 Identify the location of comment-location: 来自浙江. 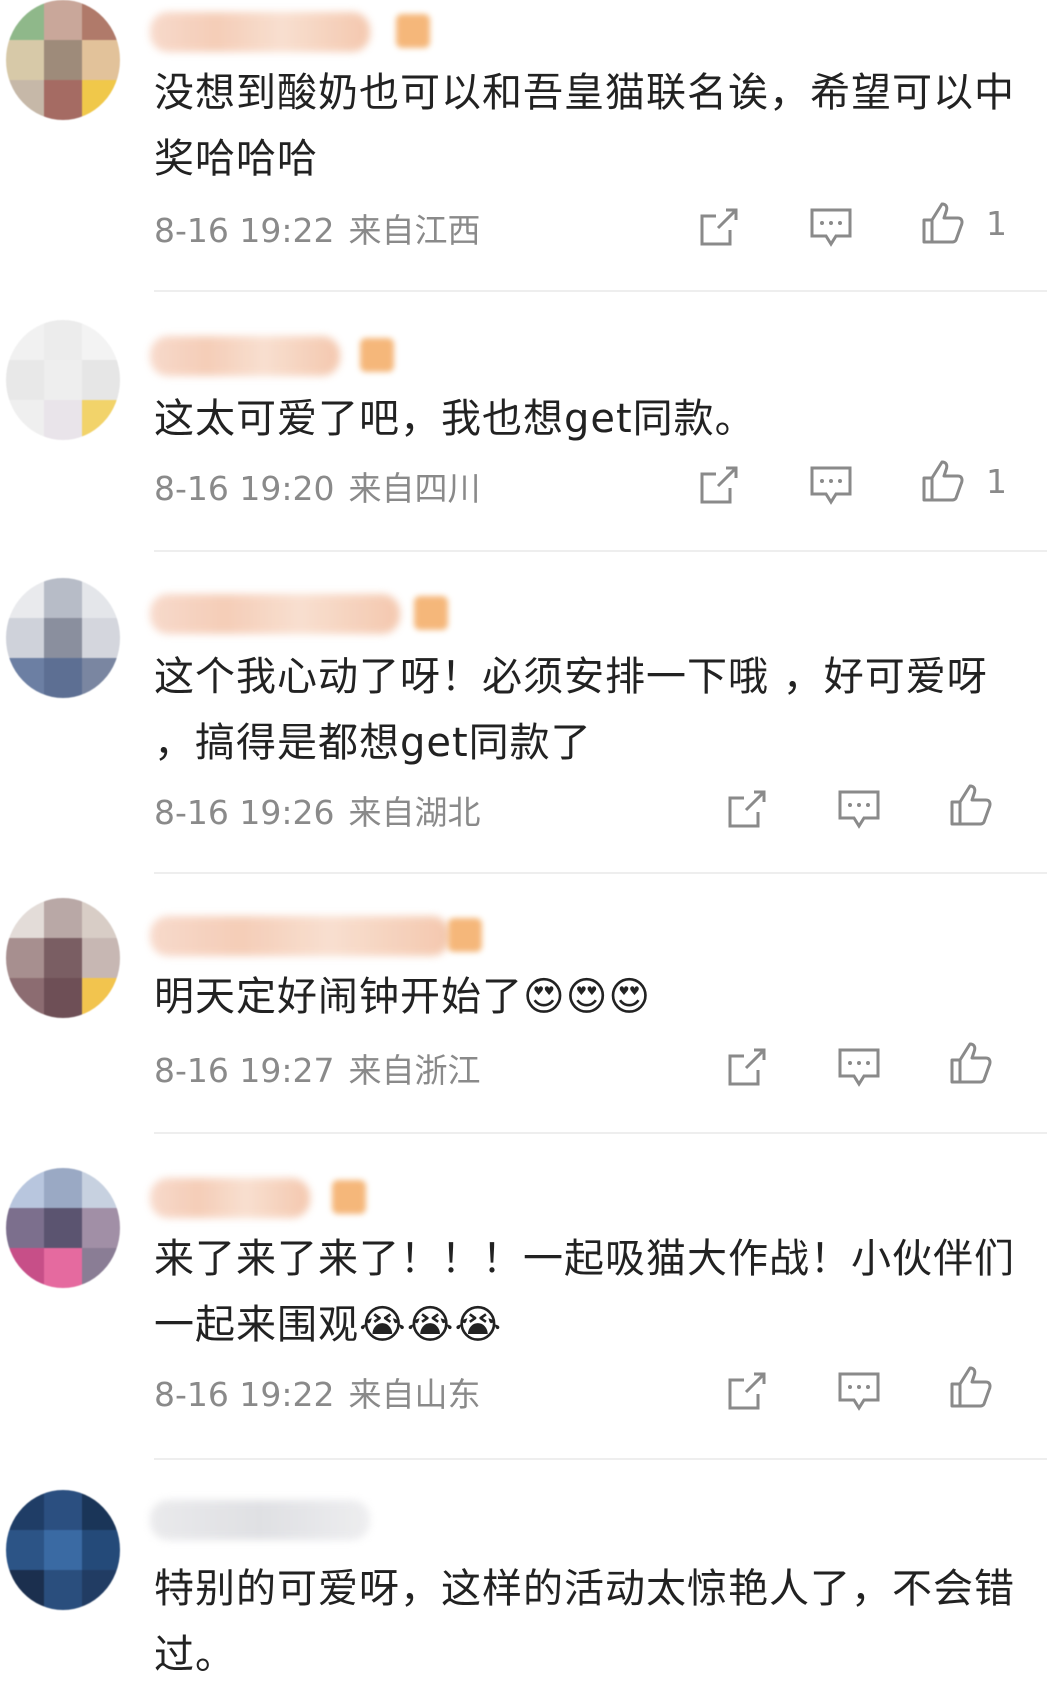
(414, 1070).